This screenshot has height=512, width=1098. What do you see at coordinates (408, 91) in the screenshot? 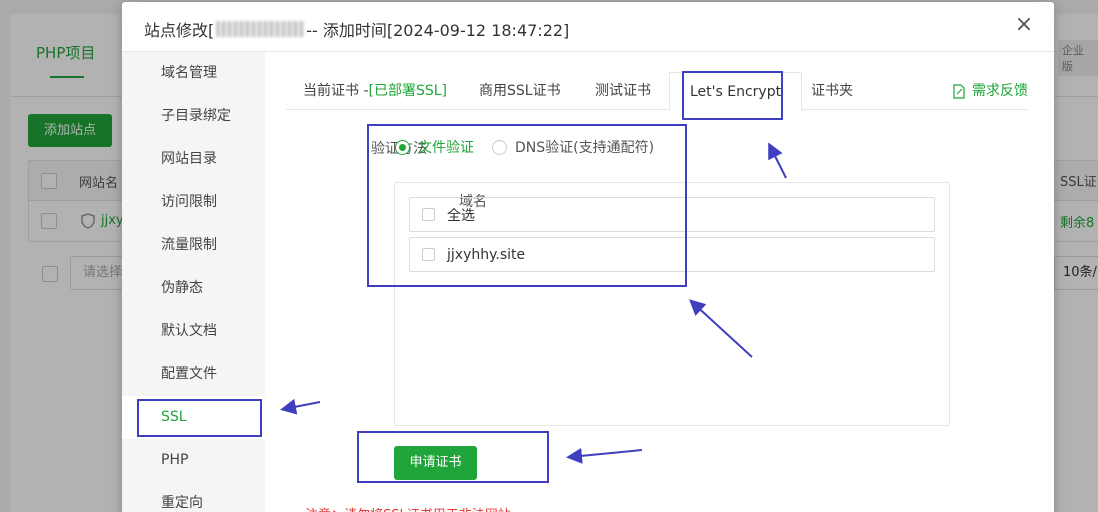
I see `ssl-deployed-status: [已部署SSL]` at bounding box center [408, 91].